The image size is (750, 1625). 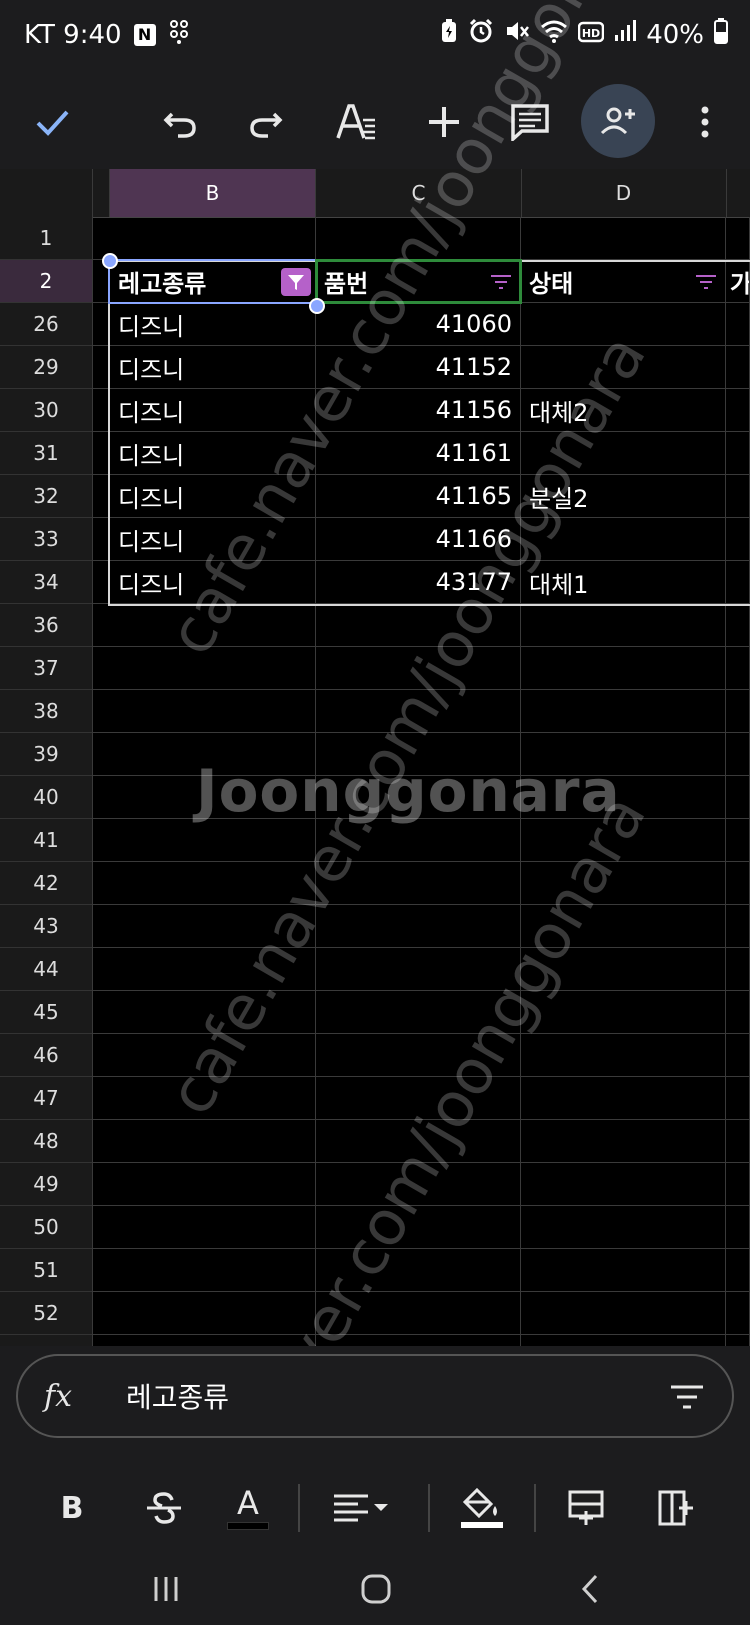 What do you see at coordinates (46, 883) in the screenshot?
I see `row-header: 42` at bounding box center [46, 883].